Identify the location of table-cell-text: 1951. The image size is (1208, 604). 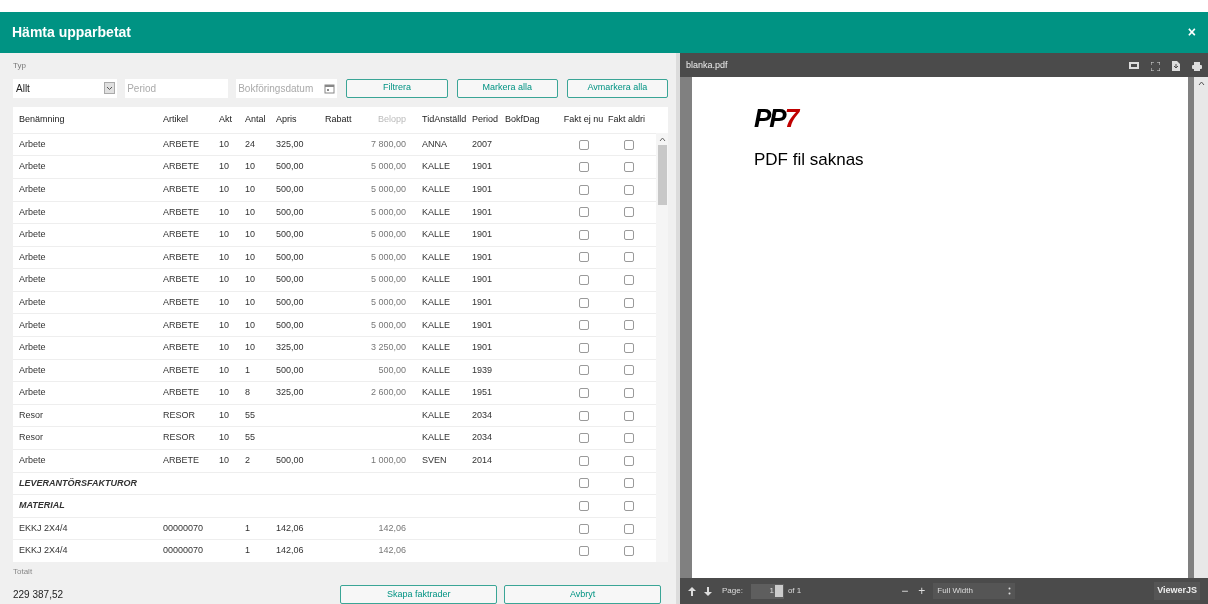
(483, 393).